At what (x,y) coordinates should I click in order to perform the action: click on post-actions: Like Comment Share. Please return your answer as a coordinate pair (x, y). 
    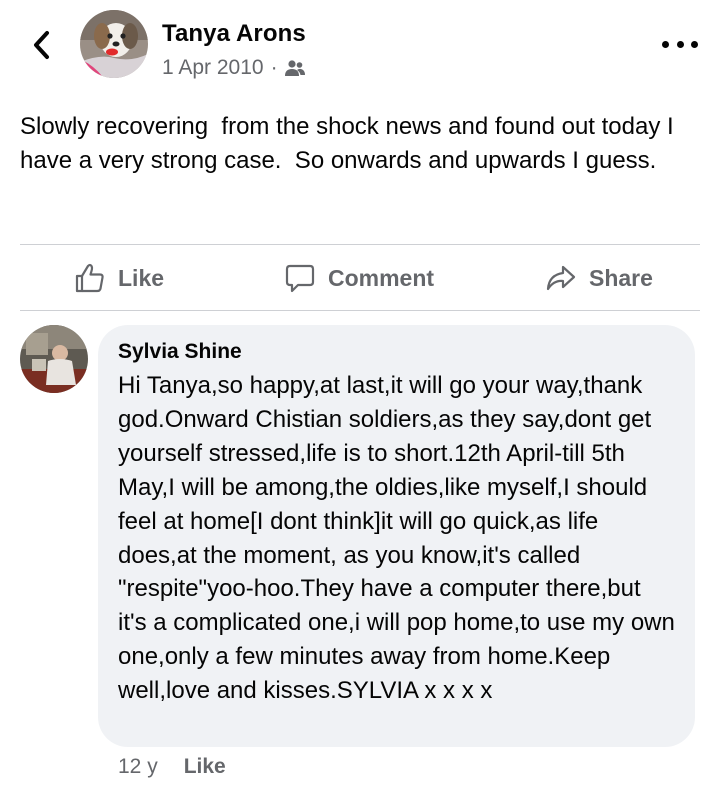
    Looking at the image, I should click on (360, 278).